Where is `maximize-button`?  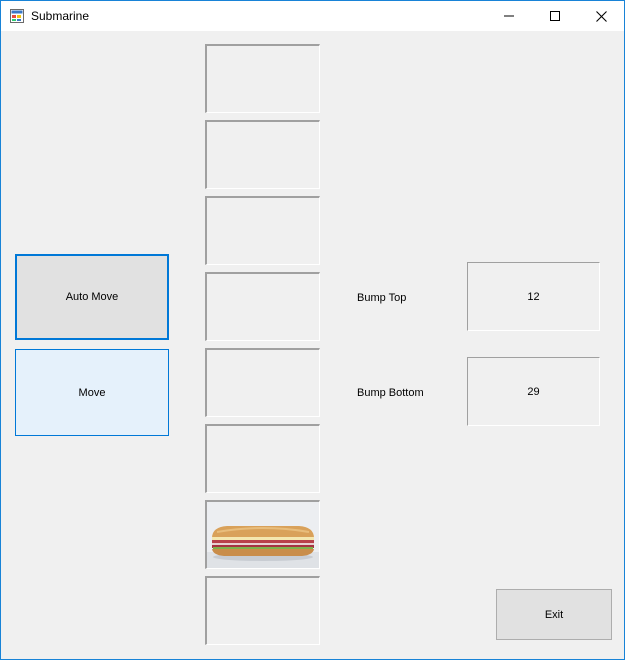
maximize-button is located at coordinates (555, 16).